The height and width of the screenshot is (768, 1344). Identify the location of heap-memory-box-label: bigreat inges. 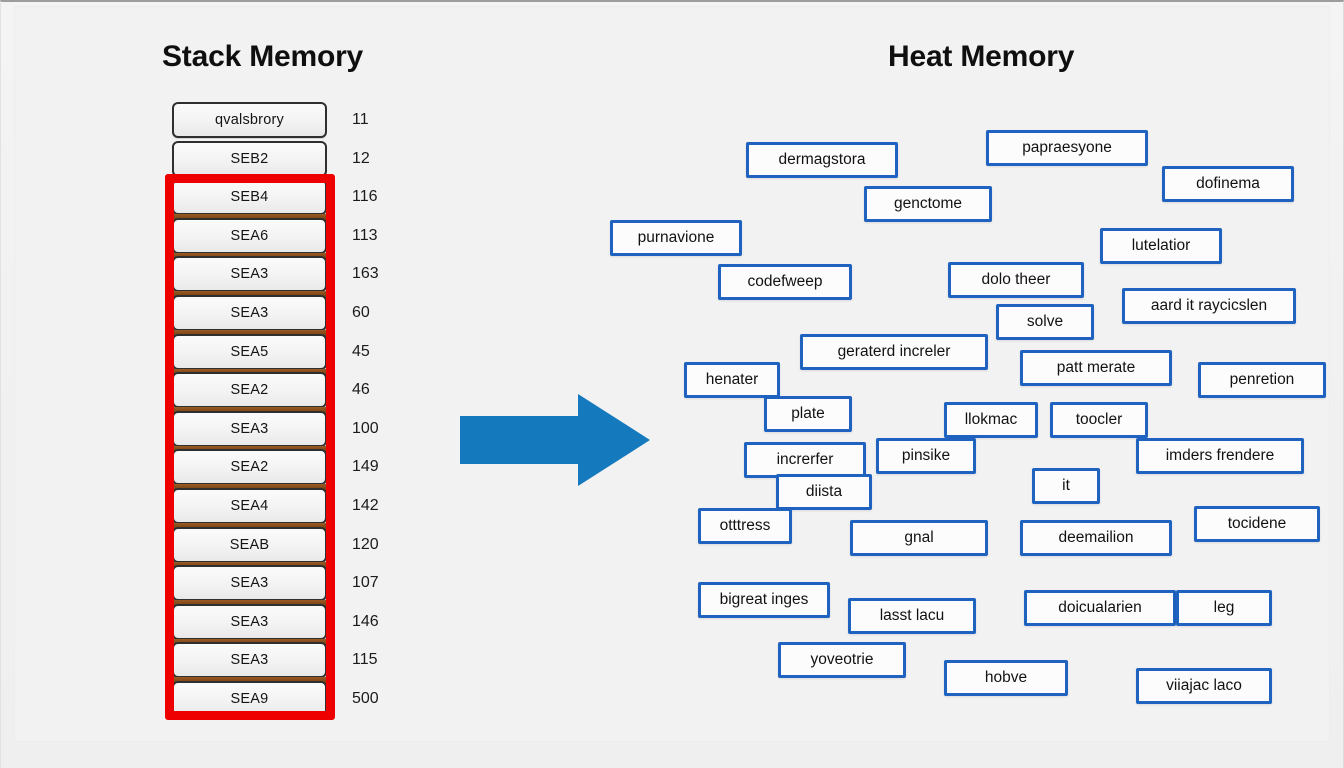
(764, 599).